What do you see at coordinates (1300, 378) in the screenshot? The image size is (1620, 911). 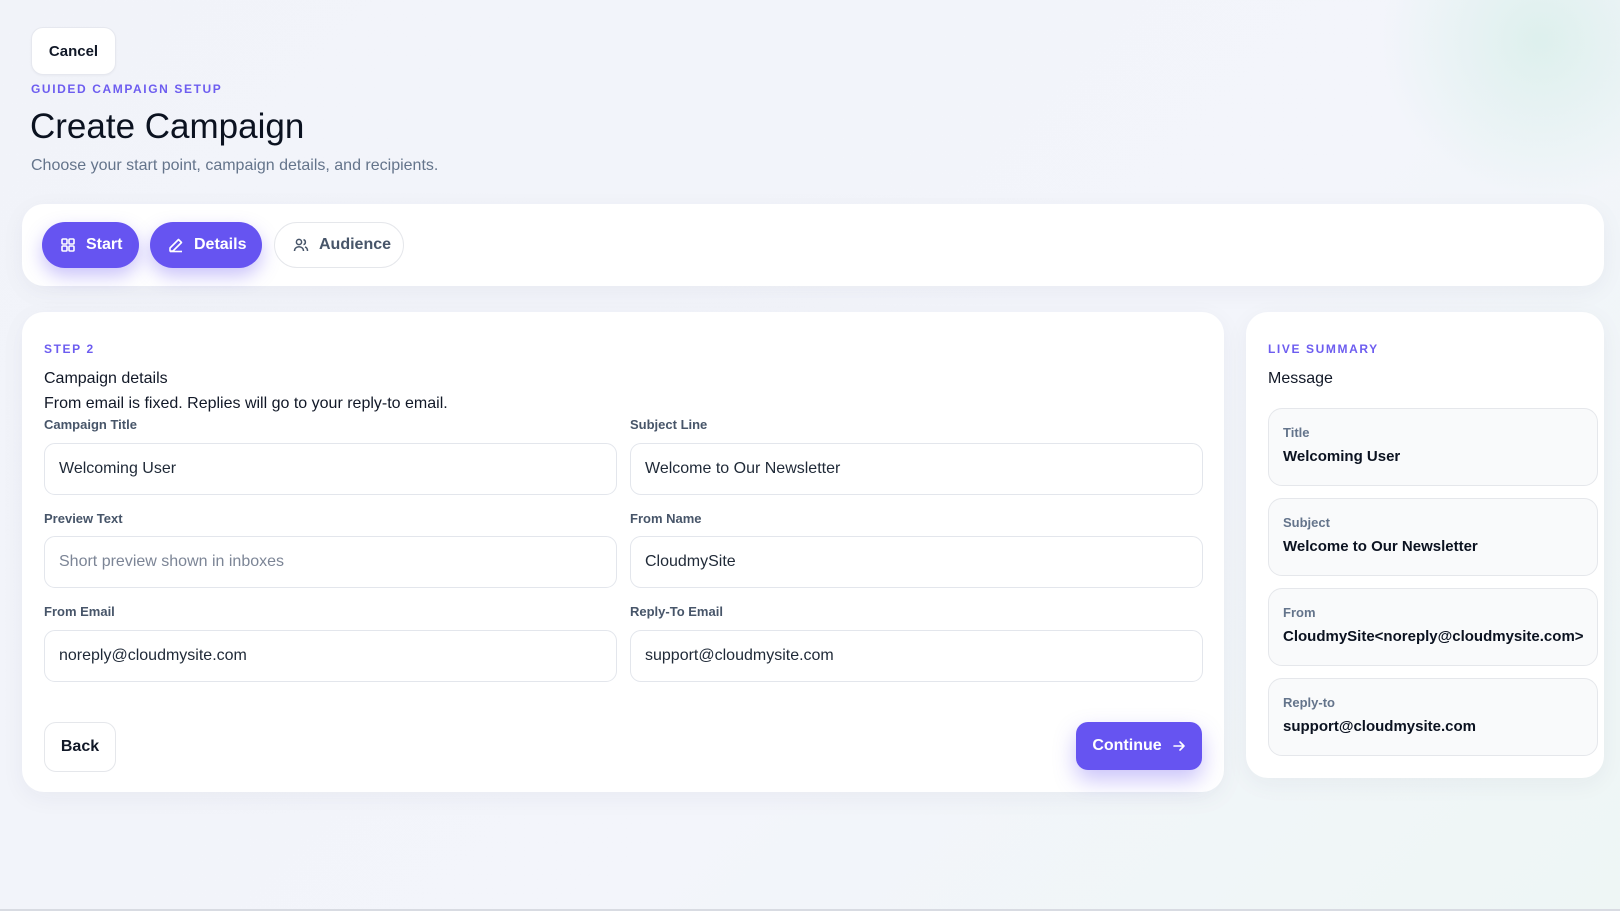 I see `summary-heading: Message` at bounding box center [1300, 378].